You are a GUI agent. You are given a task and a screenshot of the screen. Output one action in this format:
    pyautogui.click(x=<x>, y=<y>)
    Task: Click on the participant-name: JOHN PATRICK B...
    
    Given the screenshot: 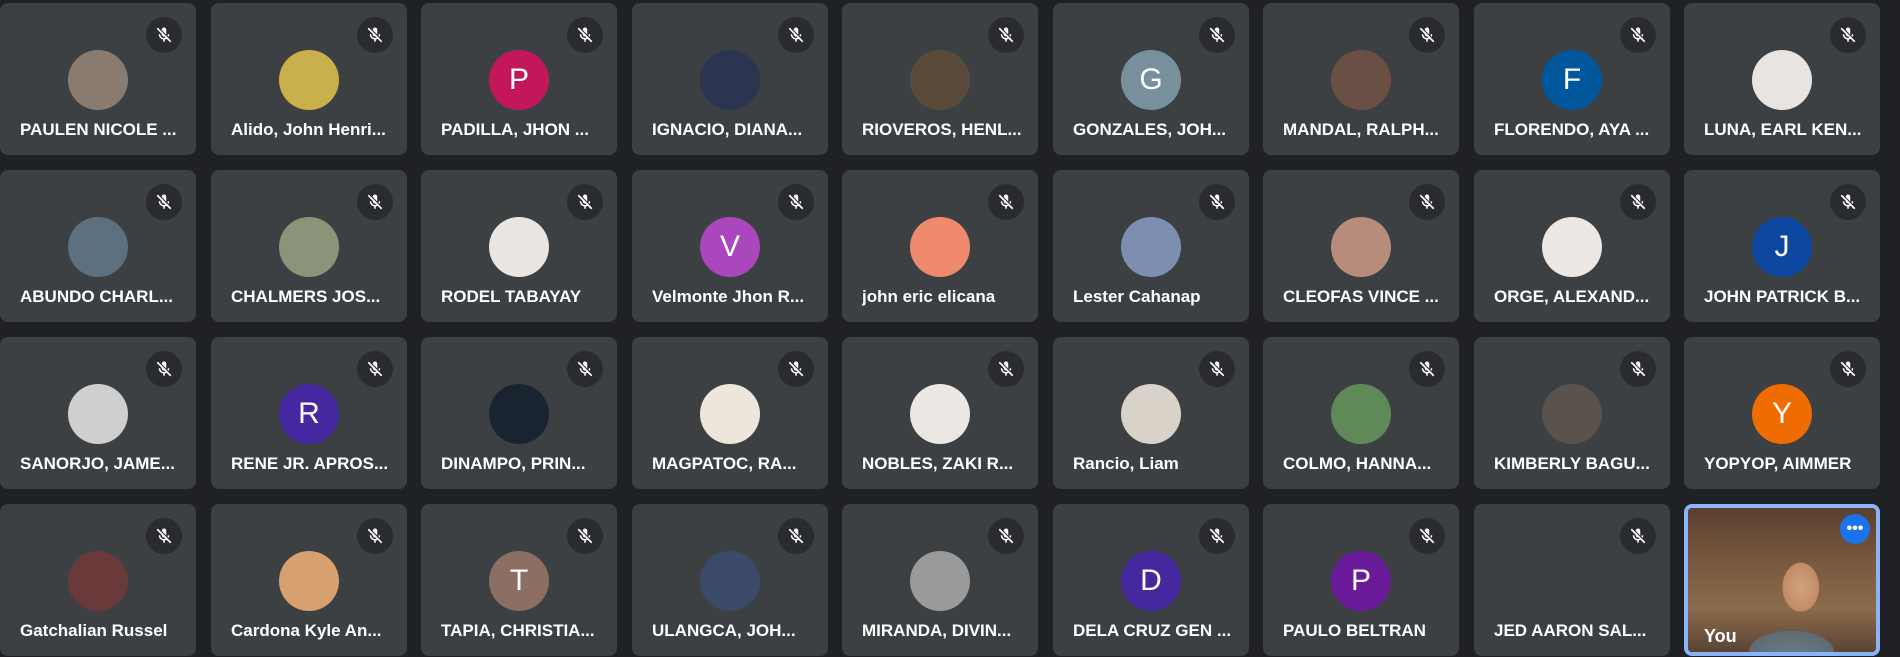 What is the action you would take?
    pyautogui.click(x=1782, y=296)
    